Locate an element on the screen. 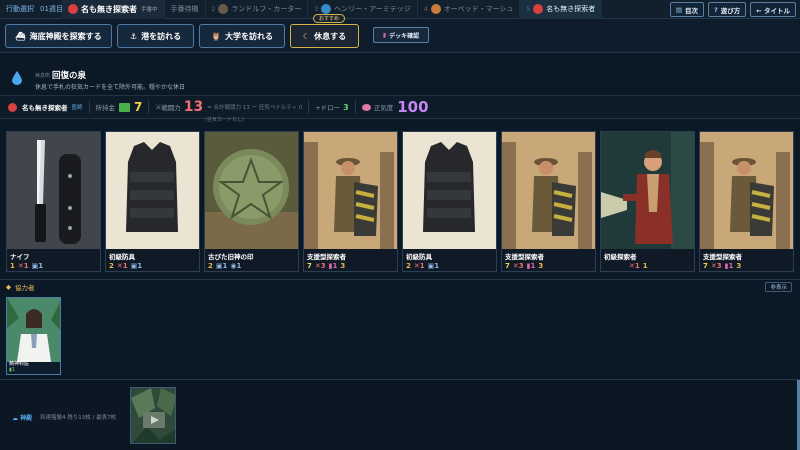 The width and height of the screenshot is (800, 450). card-name: 古びた旧神の印 is located at coordinates (231, 257).